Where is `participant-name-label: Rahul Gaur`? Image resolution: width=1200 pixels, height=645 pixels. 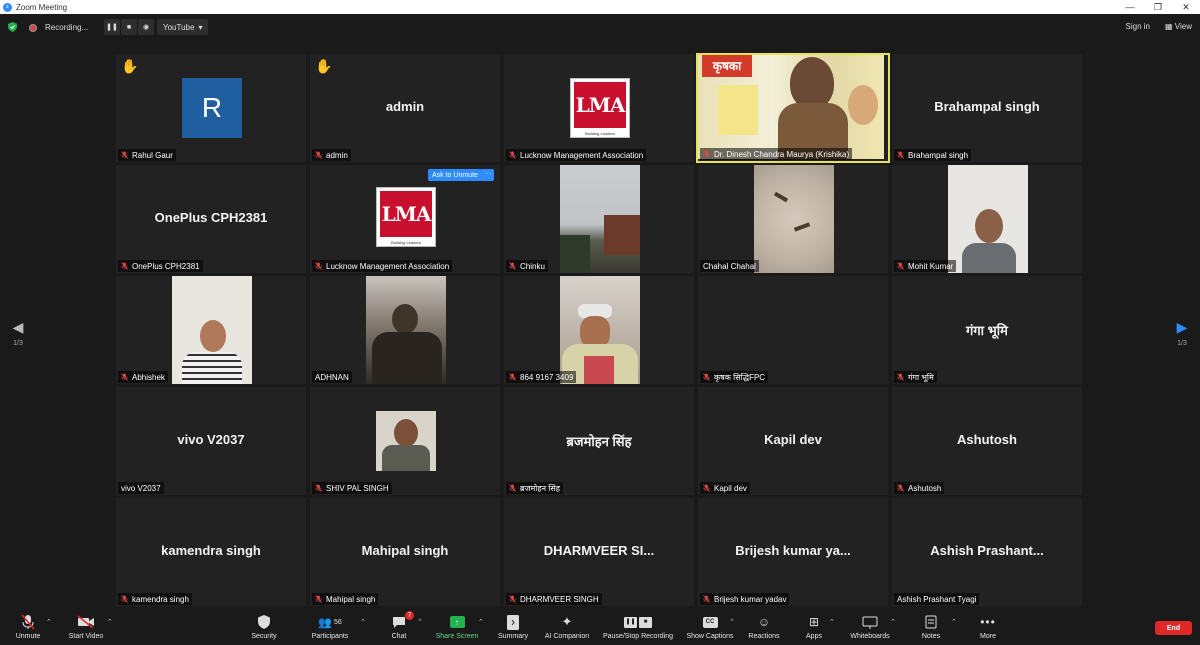
participant-name-label: Rahul Gaur is located at coordinates (147, 155).